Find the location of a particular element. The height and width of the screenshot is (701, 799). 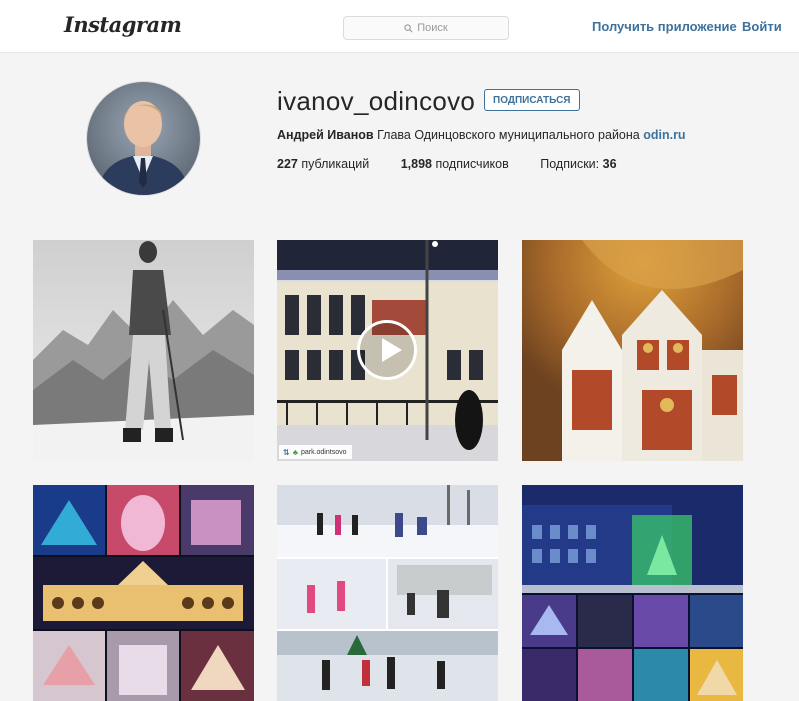

following-stat: Подписки: 36 is located at coordinates (578, 164).